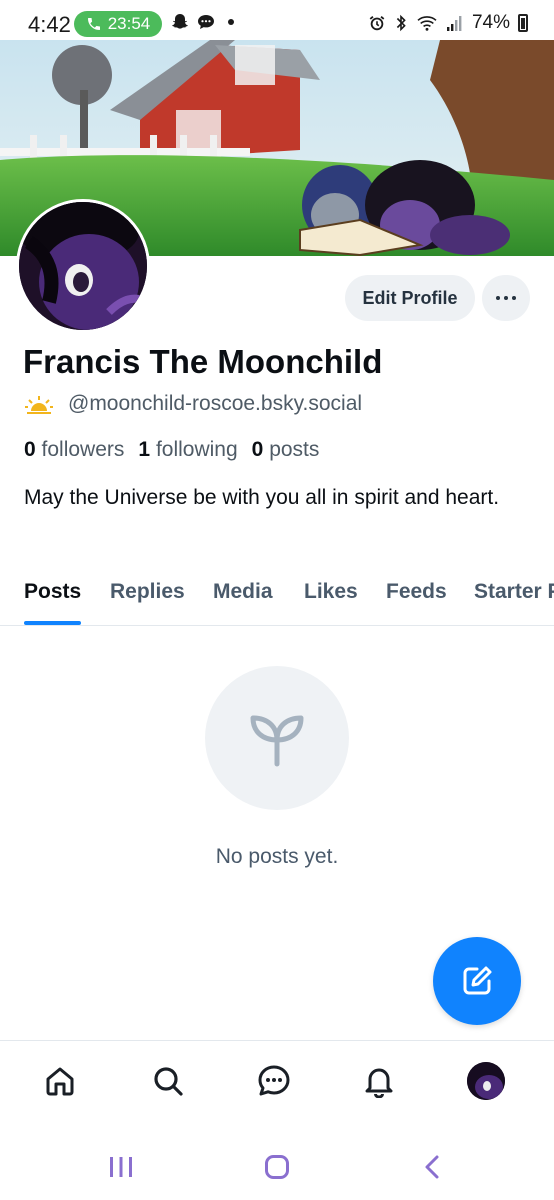 This screenshot has width=554, height=1200. What do you see at coordinates (52, 592) in the screenshot?
I see `tab-posts: Posts` at bounding box center [52, 592].